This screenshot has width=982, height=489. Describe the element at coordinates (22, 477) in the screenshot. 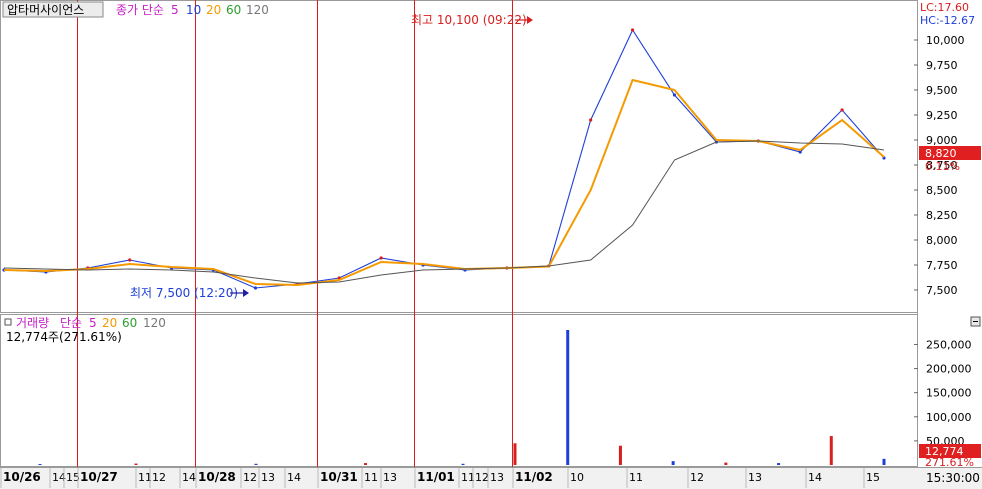

I see `x-axis-label-0: 10/26` at that location.